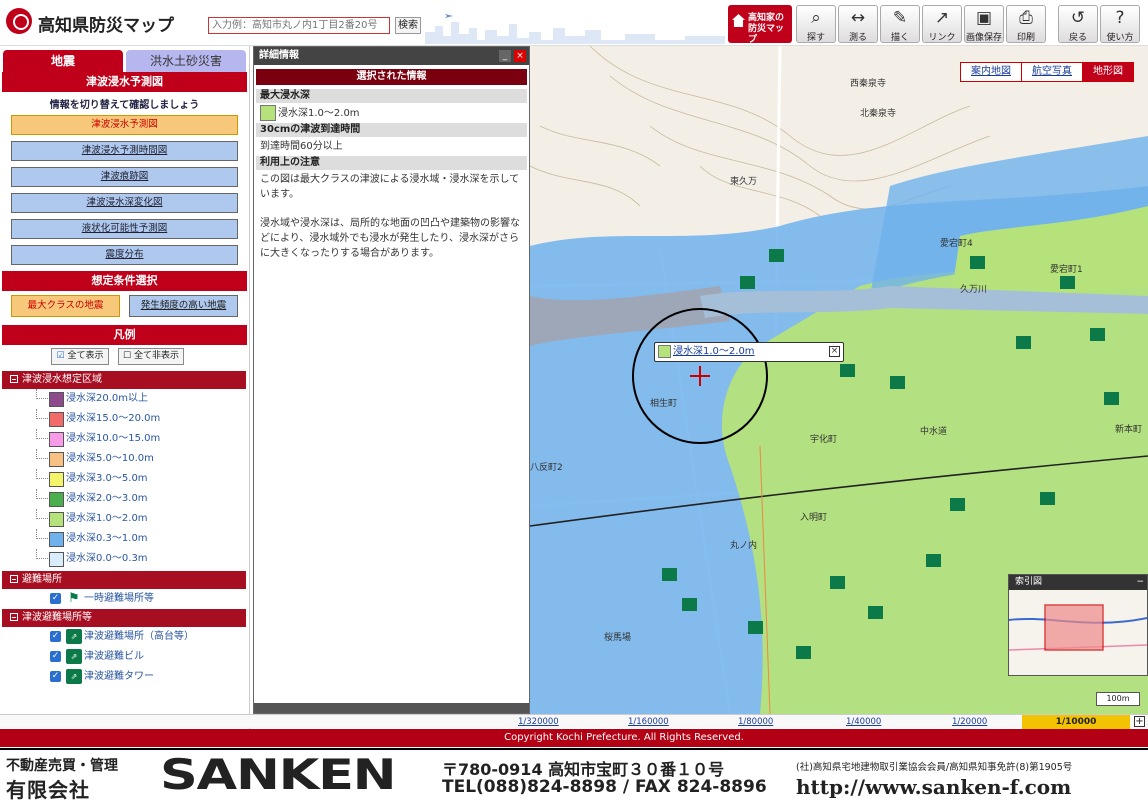 The width and height of the screenshot is (1148, 803). What do you see at coordinates (823, 439) in the screenshot?
I see `map-label: 宇化町` at bounding box center [823, 439].